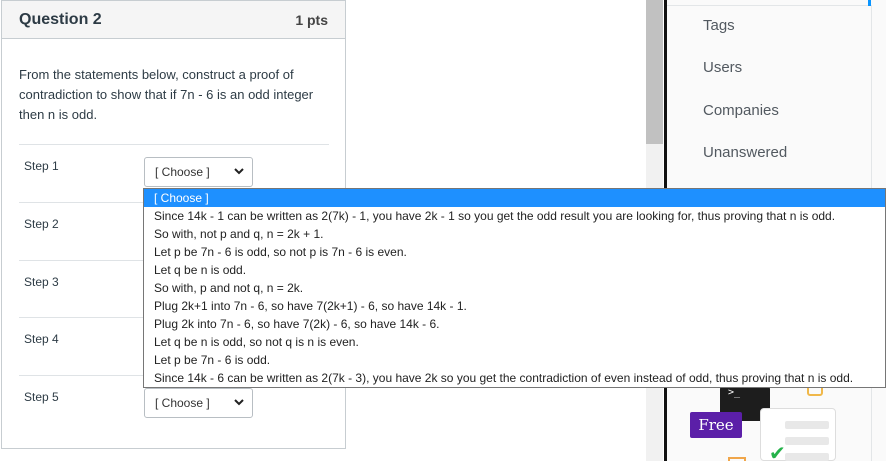  What do you see at coordinates (737, 459) in the screenshot?
I see `ad-decoration` at bounding box center [737, 459].